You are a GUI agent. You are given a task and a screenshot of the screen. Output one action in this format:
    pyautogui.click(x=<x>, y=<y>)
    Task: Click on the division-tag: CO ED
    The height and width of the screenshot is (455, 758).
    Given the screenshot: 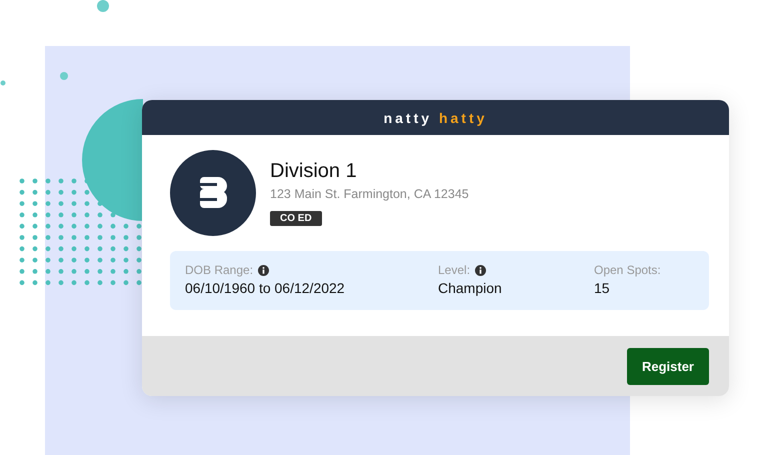 What is the action you would take?
    pyautogui.click(x=296, y=218)
    